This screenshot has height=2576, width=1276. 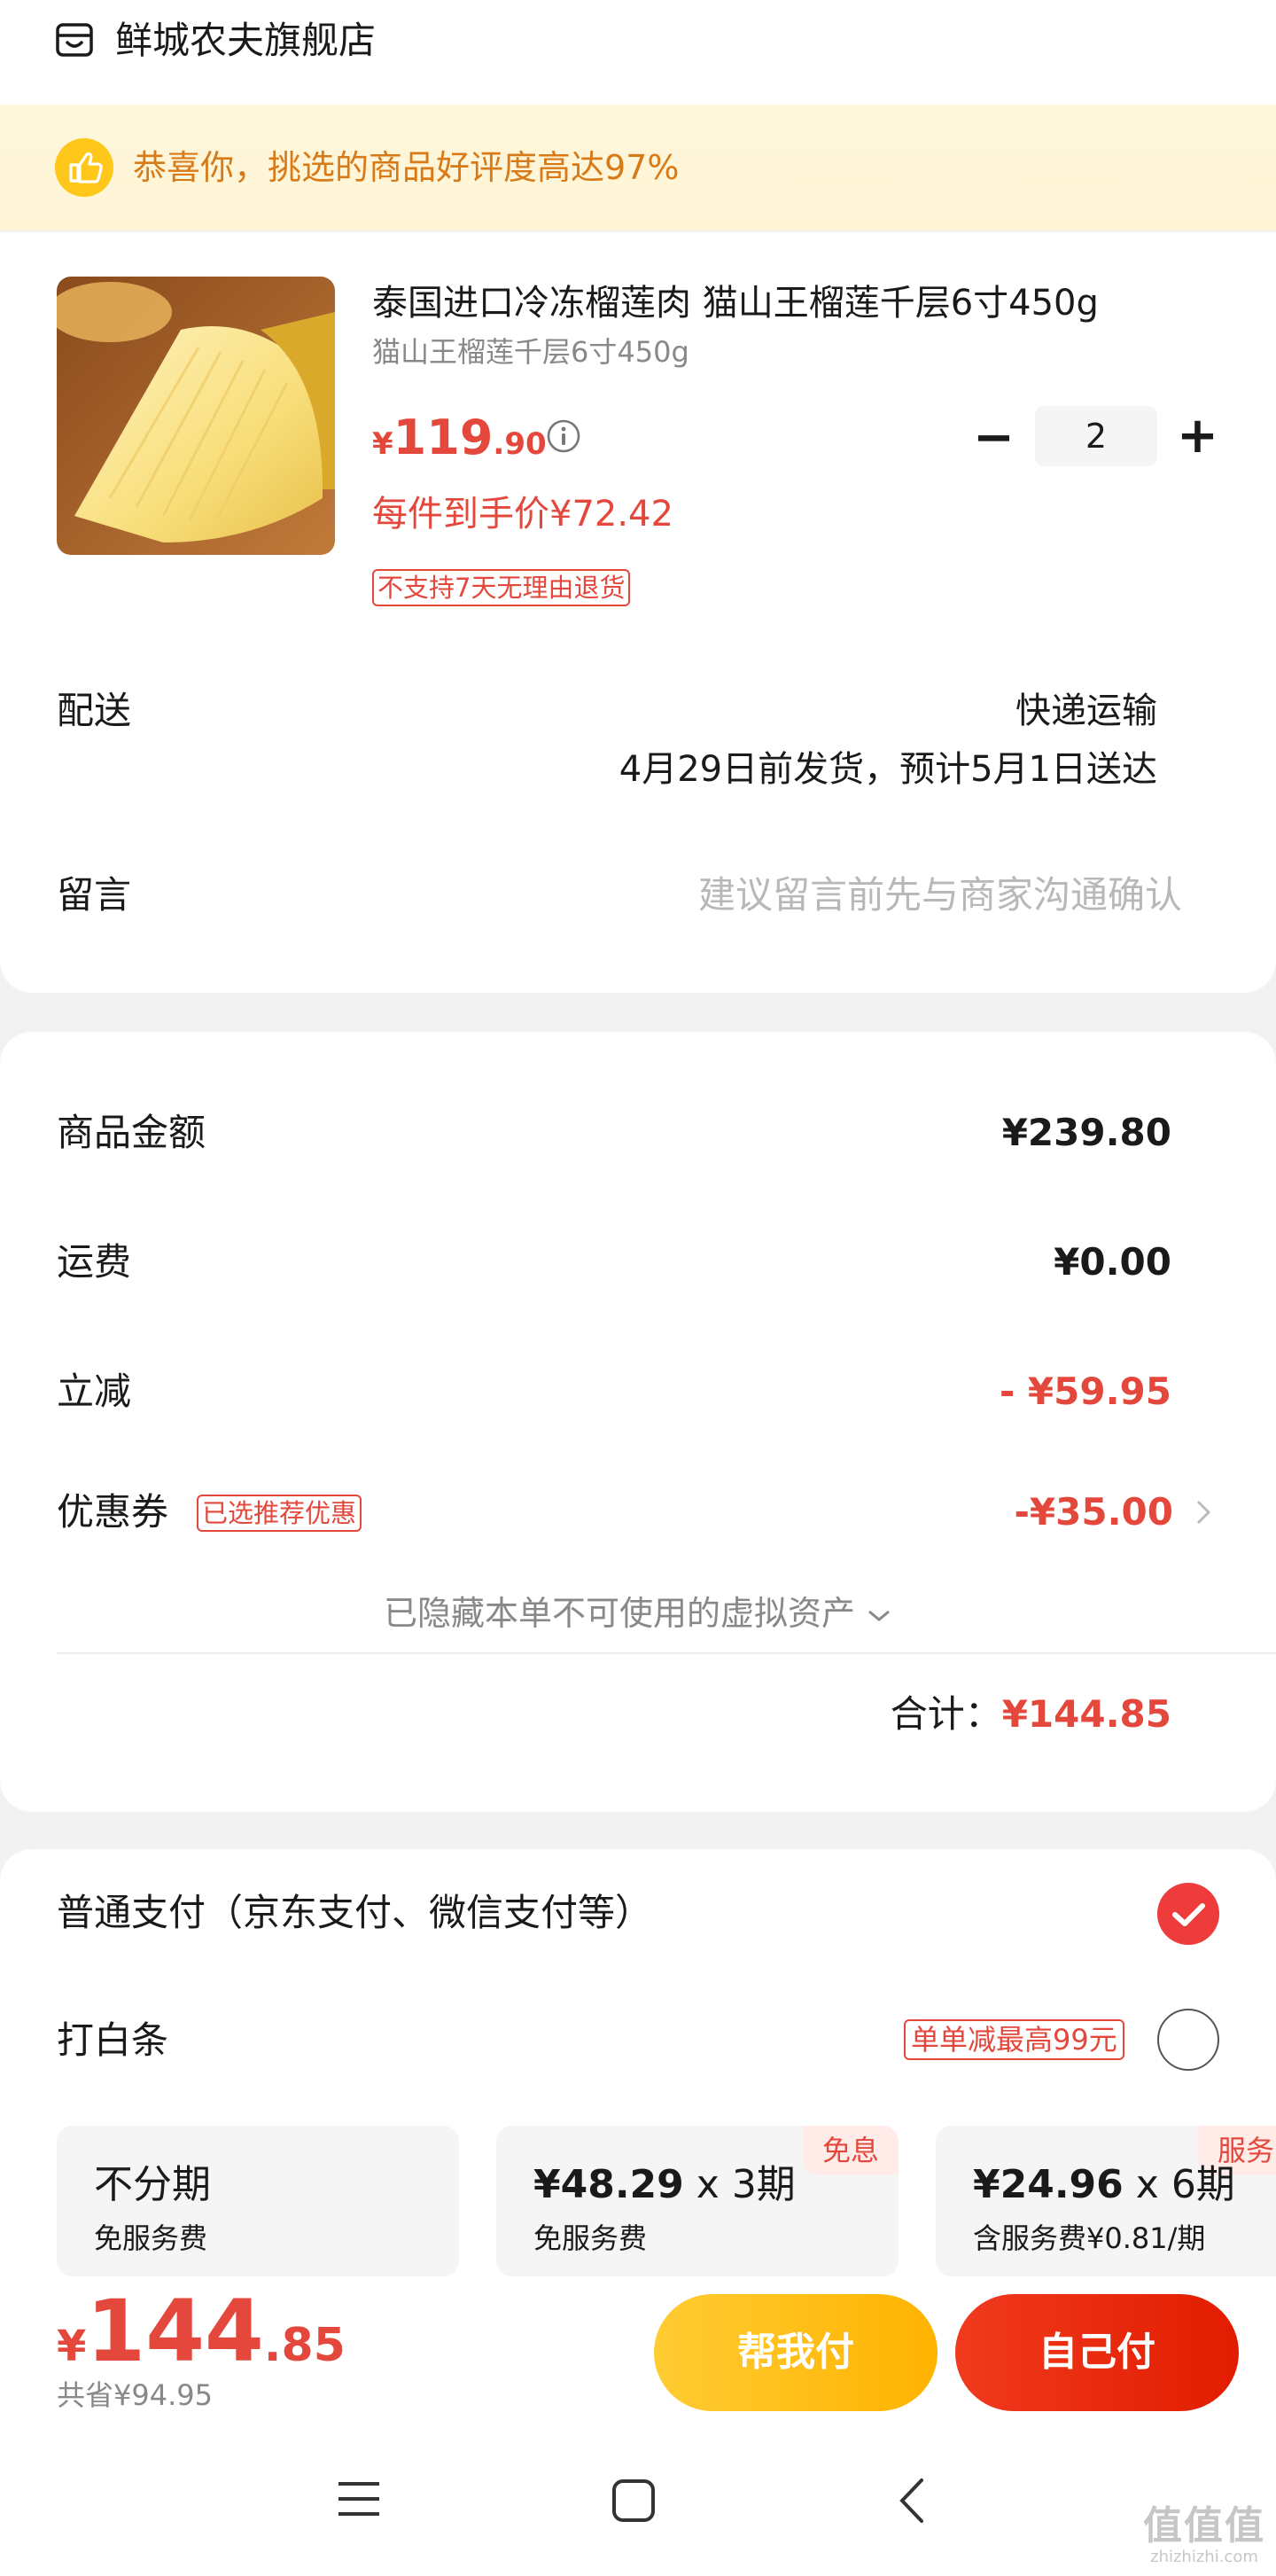 What do you see at coordinates (304, 2345) in the screenshot?
I see `footer-price-decimal: .85` at bounding box center [304, 2345].